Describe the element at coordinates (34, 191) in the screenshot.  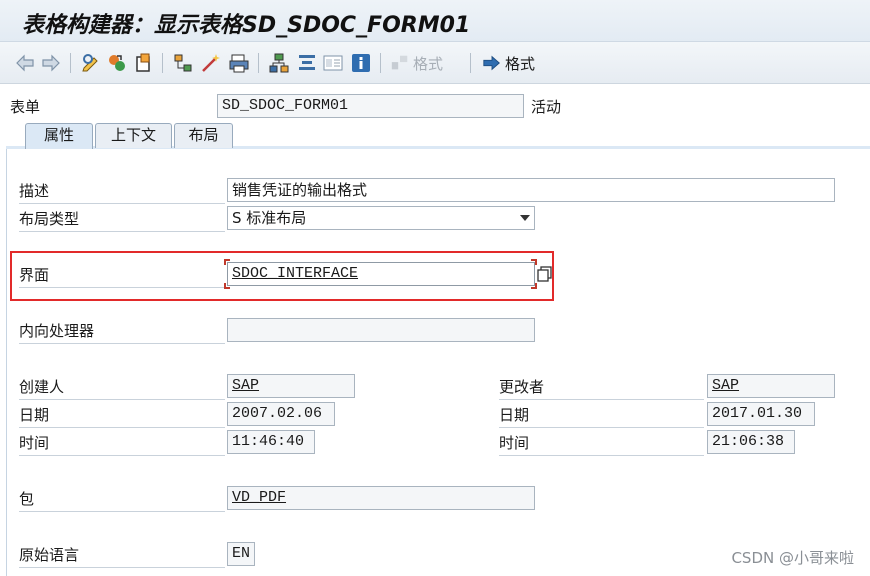
I see `description-label: 描述` at that location.